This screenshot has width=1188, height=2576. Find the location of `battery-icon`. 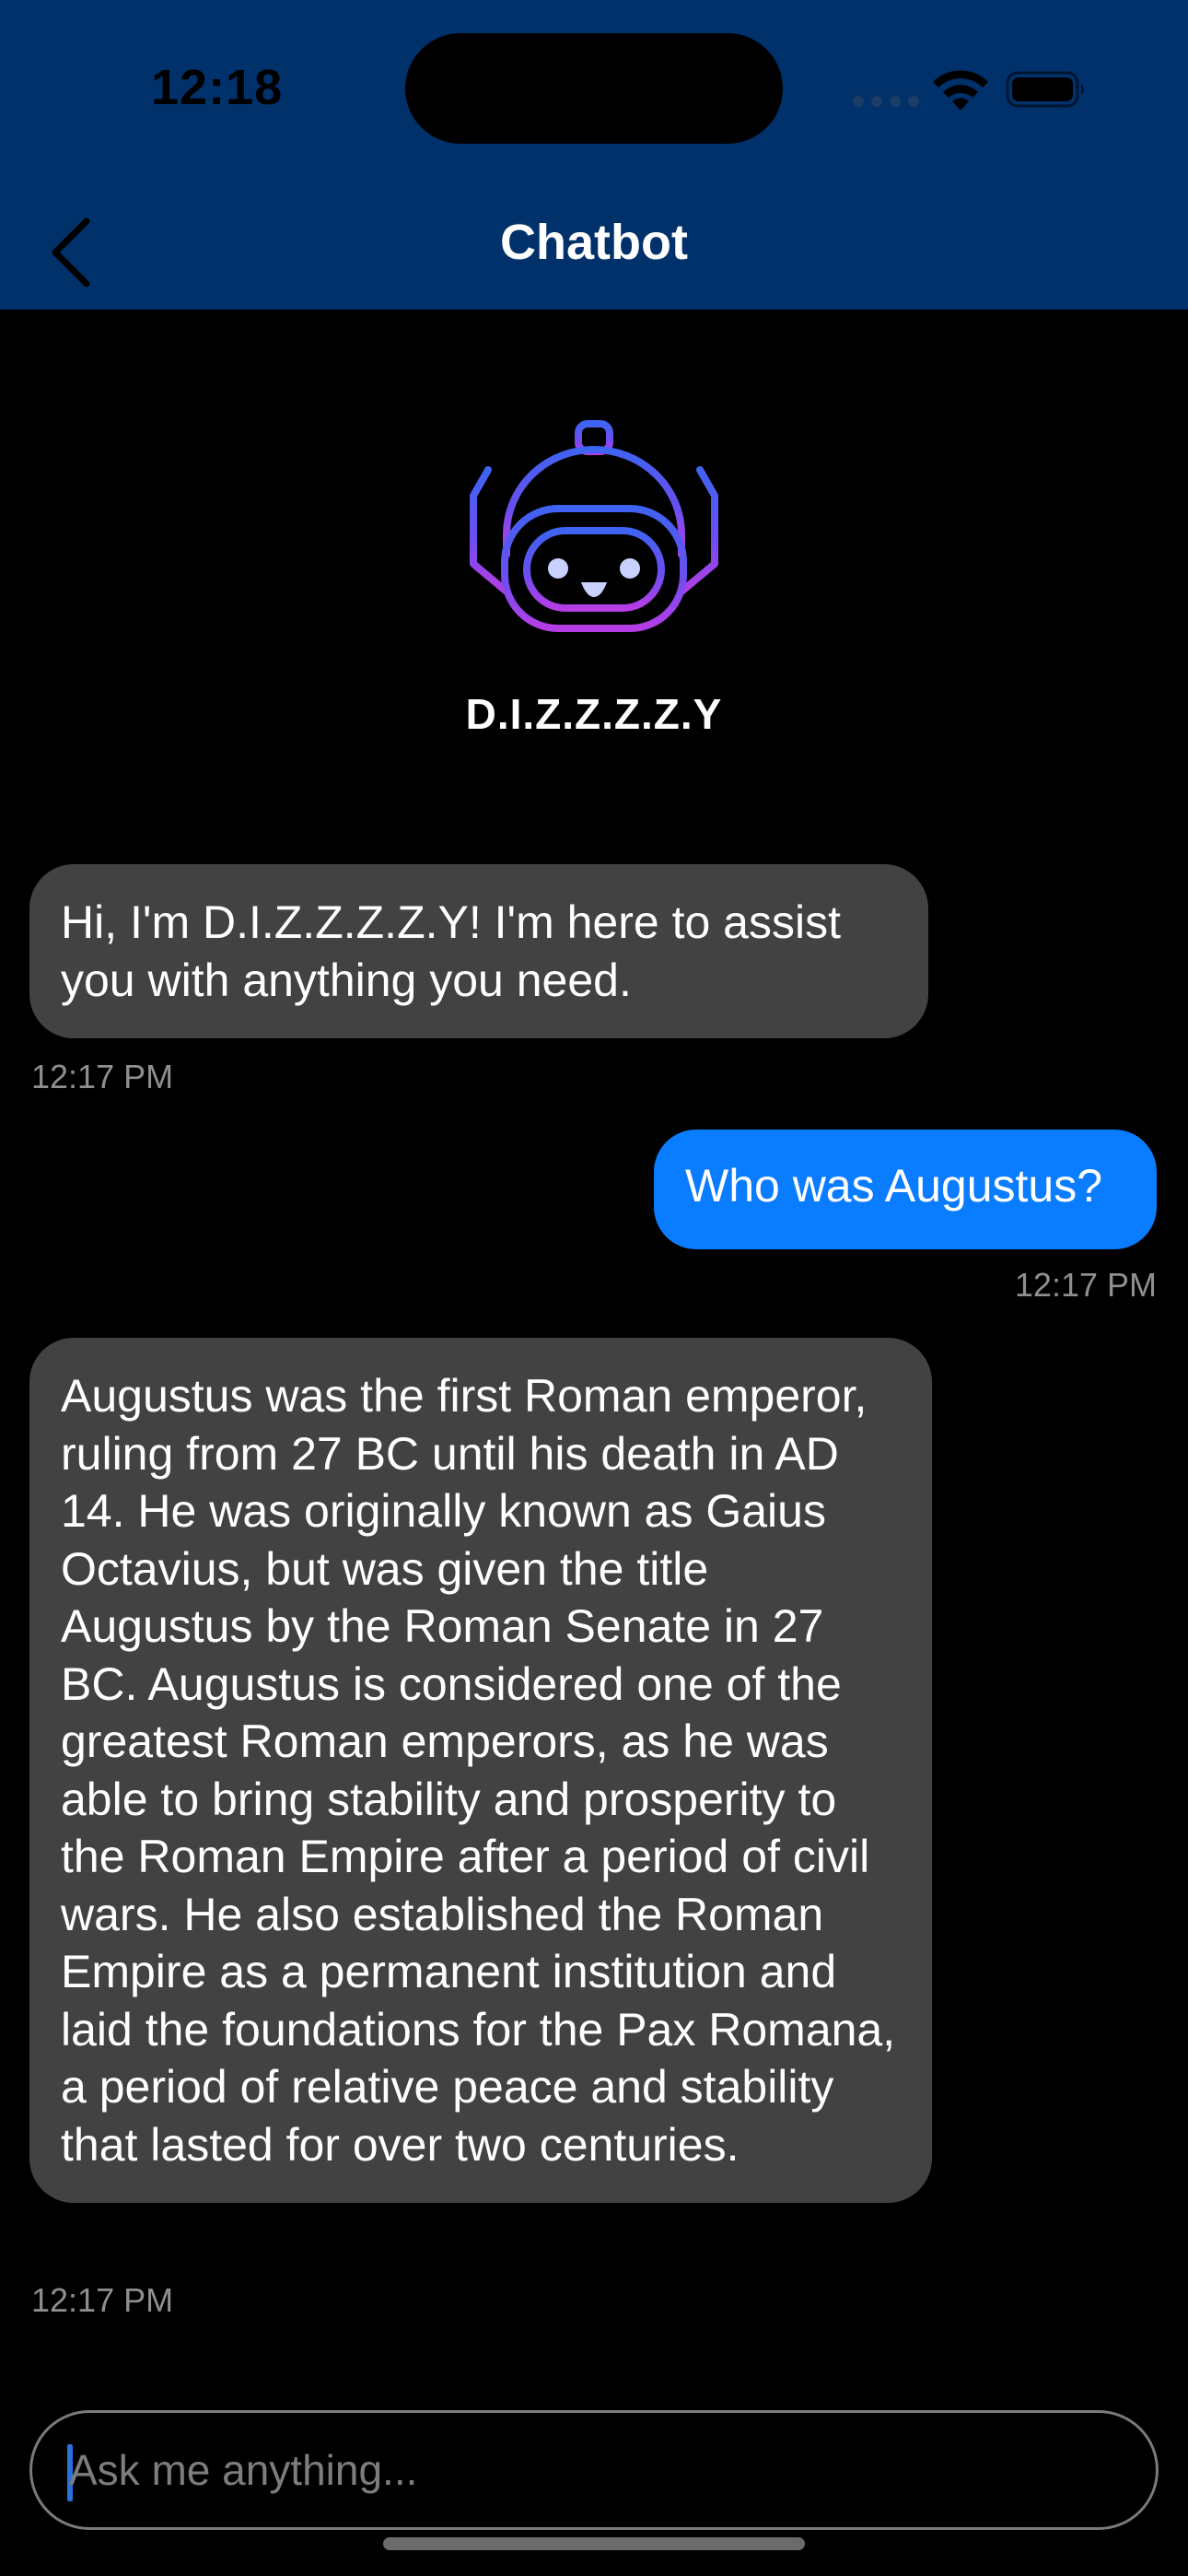

battery-icon is located at coordinates (1045, 89).